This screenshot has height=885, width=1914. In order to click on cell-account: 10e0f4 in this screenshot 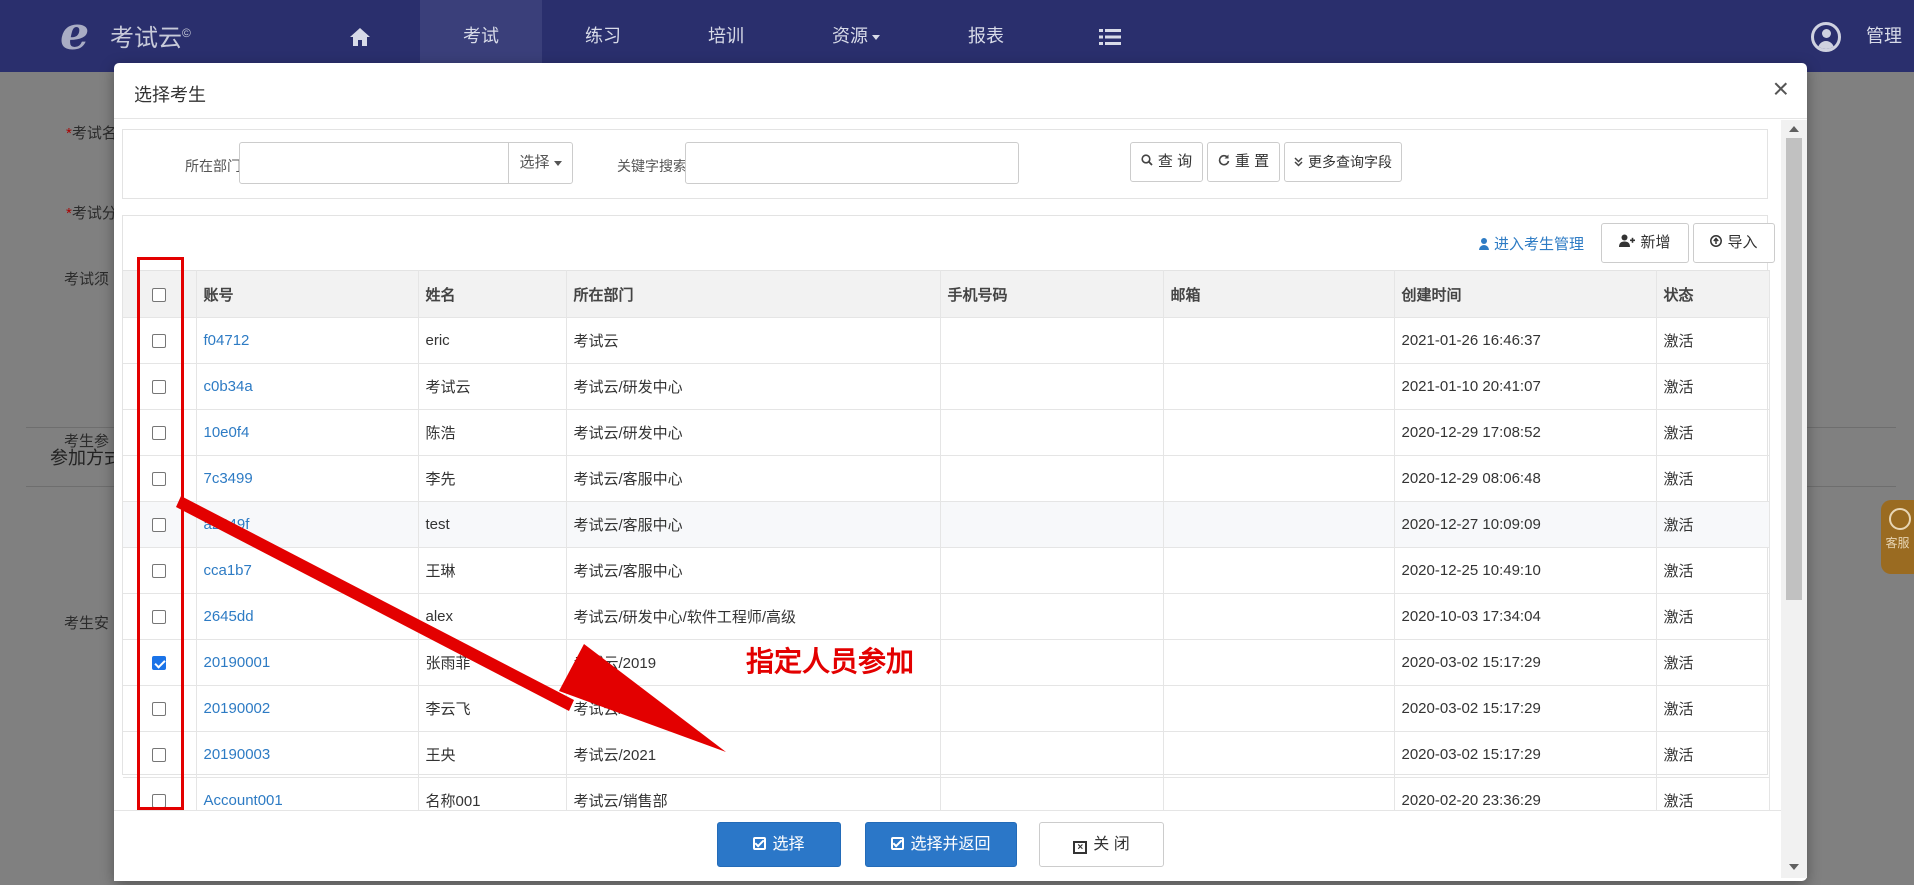, I will do `click(307, 432)`.